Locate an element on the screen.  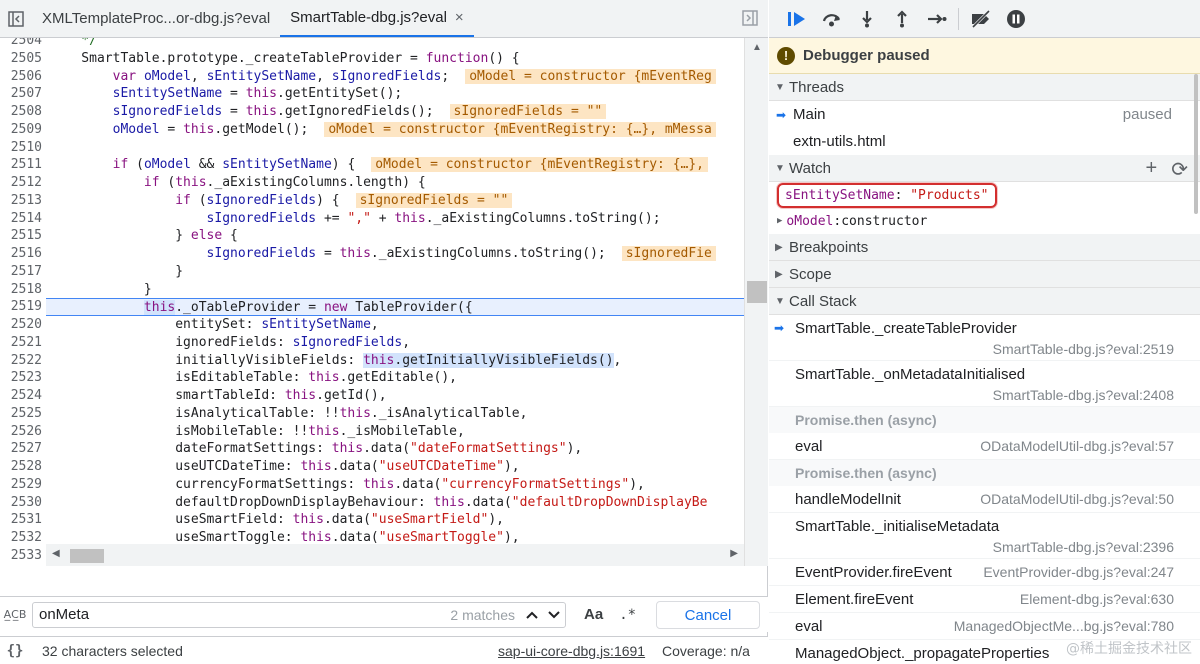
thread-item-main: ➡ Main paused is located at coordinates (984, 114).